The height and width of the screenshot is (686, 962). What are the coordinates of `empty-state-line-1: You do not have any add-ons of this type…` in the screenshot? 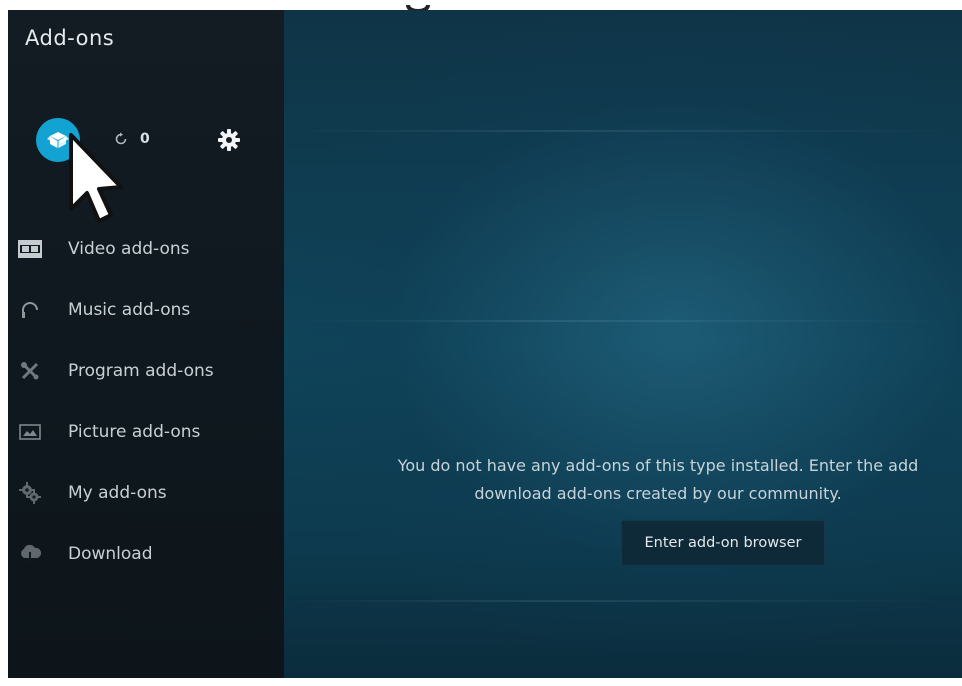 It's located at (658, 465).